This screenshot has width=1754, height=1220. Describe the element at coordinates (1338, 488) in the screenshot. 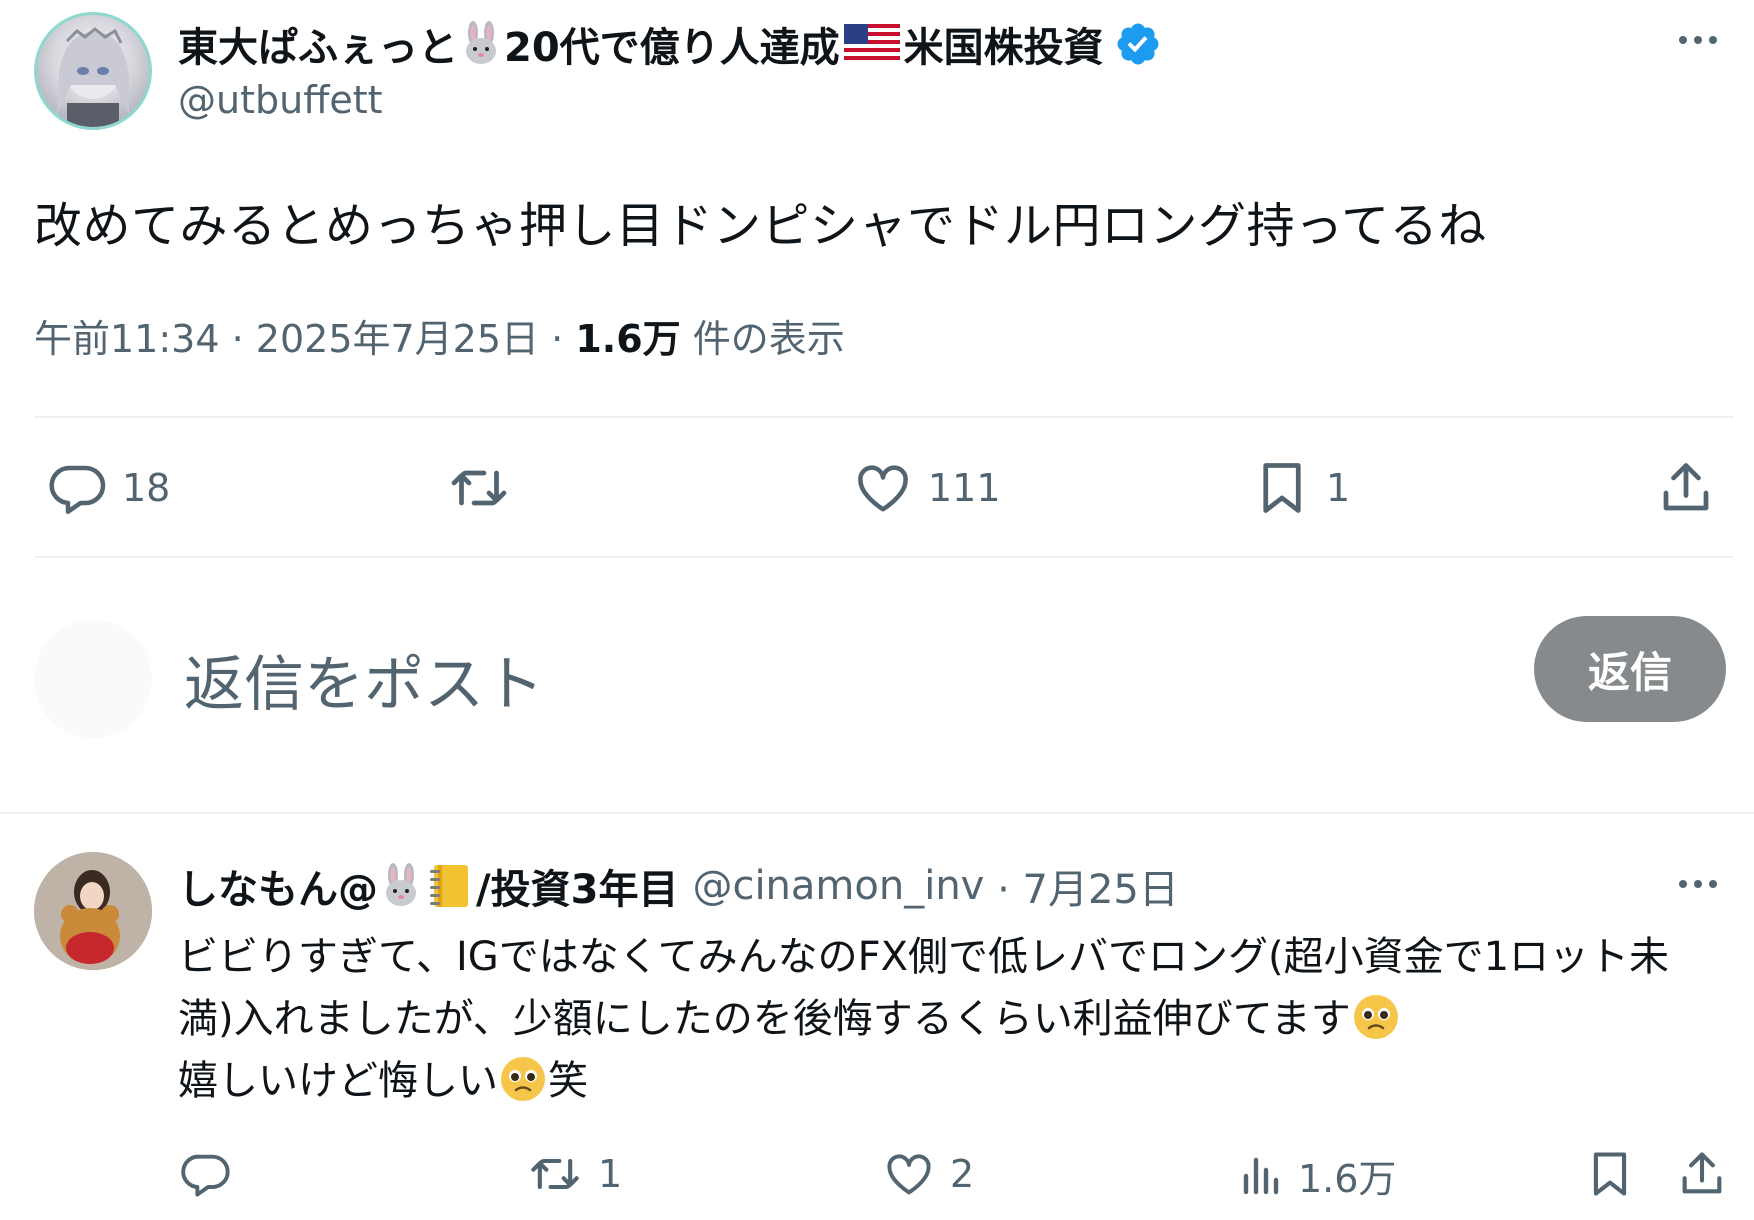

I see `bookmark-count: 1` at that location.